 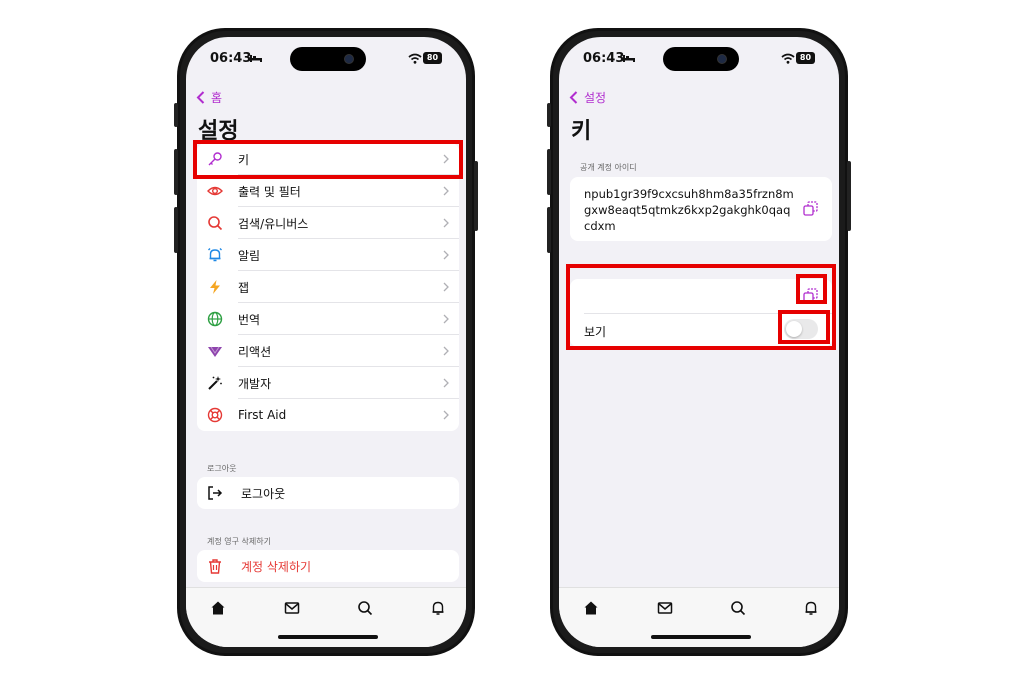 I want to click on delete-account-label: 계정 삭제하기, so click(x=276, y=566).